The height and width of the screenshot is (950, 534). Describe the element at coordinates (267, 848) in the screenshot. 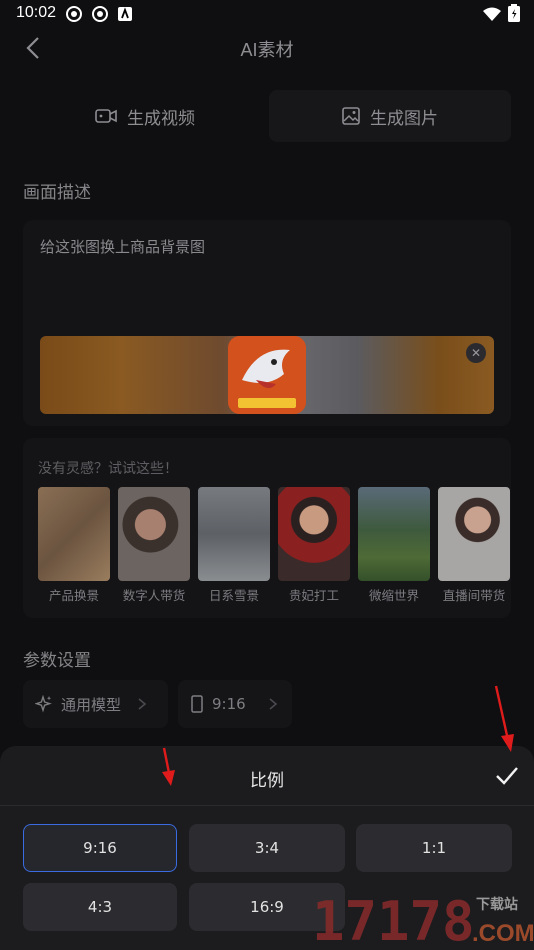

I see `ratio-option-3-4: 3:4` at that location.